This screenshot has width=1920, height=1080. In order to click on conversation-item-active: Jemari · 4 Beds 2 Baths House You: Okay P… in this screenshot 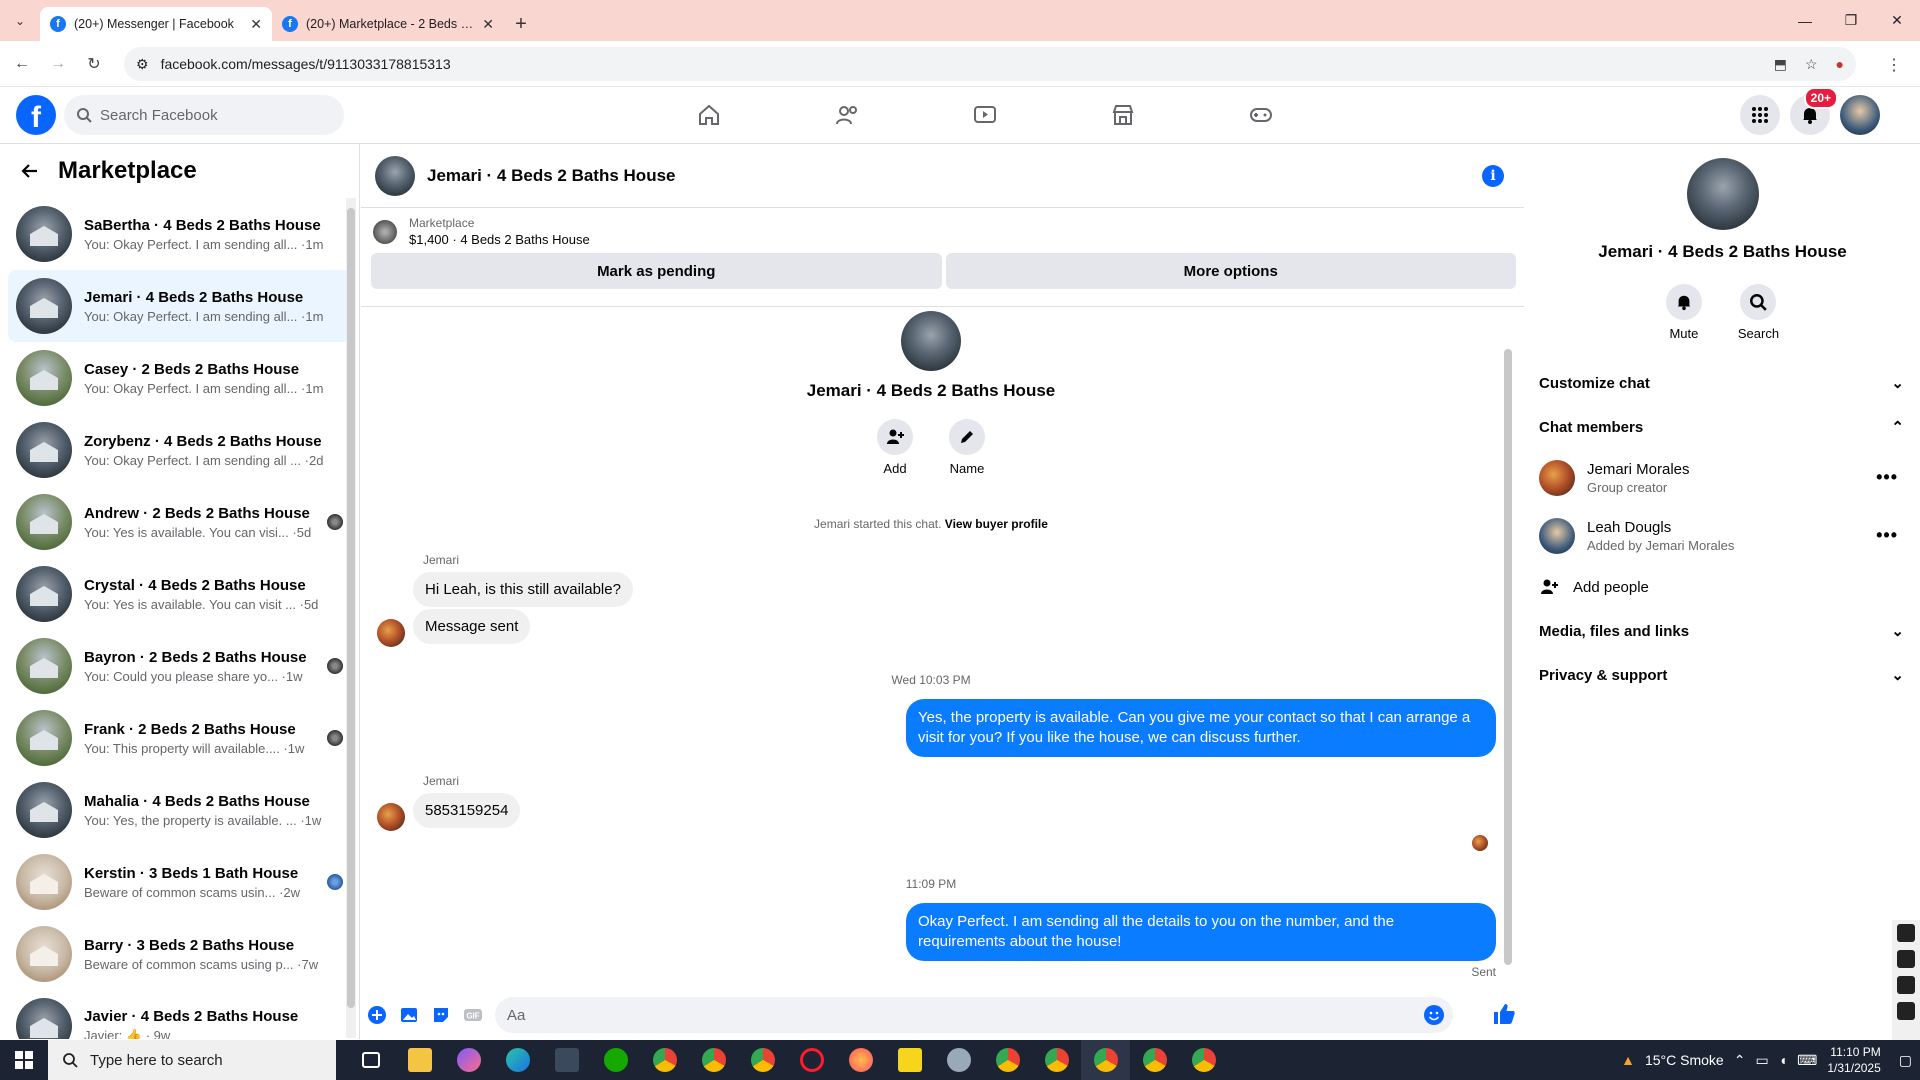, I will do `click(179, 306)`.